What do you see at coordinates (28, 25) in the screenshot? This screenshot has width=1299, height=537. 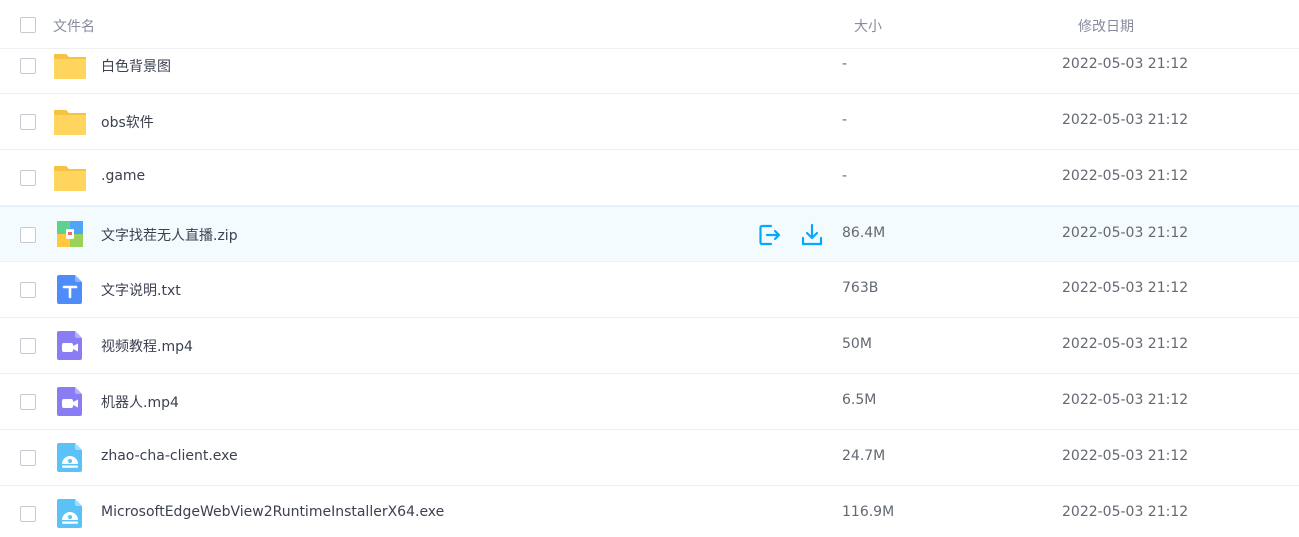 I see `select-all-checkbox` at bounding box center [28, 25].